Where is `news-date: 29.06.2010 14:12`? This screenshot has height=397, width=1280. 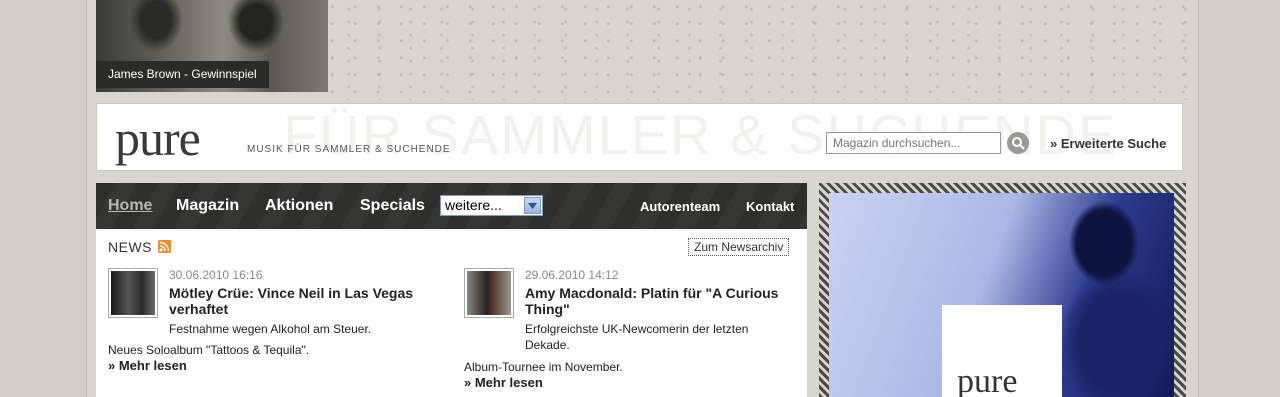 news-date: 29.06.2010 14:12 is located at coordinates (572, 275).